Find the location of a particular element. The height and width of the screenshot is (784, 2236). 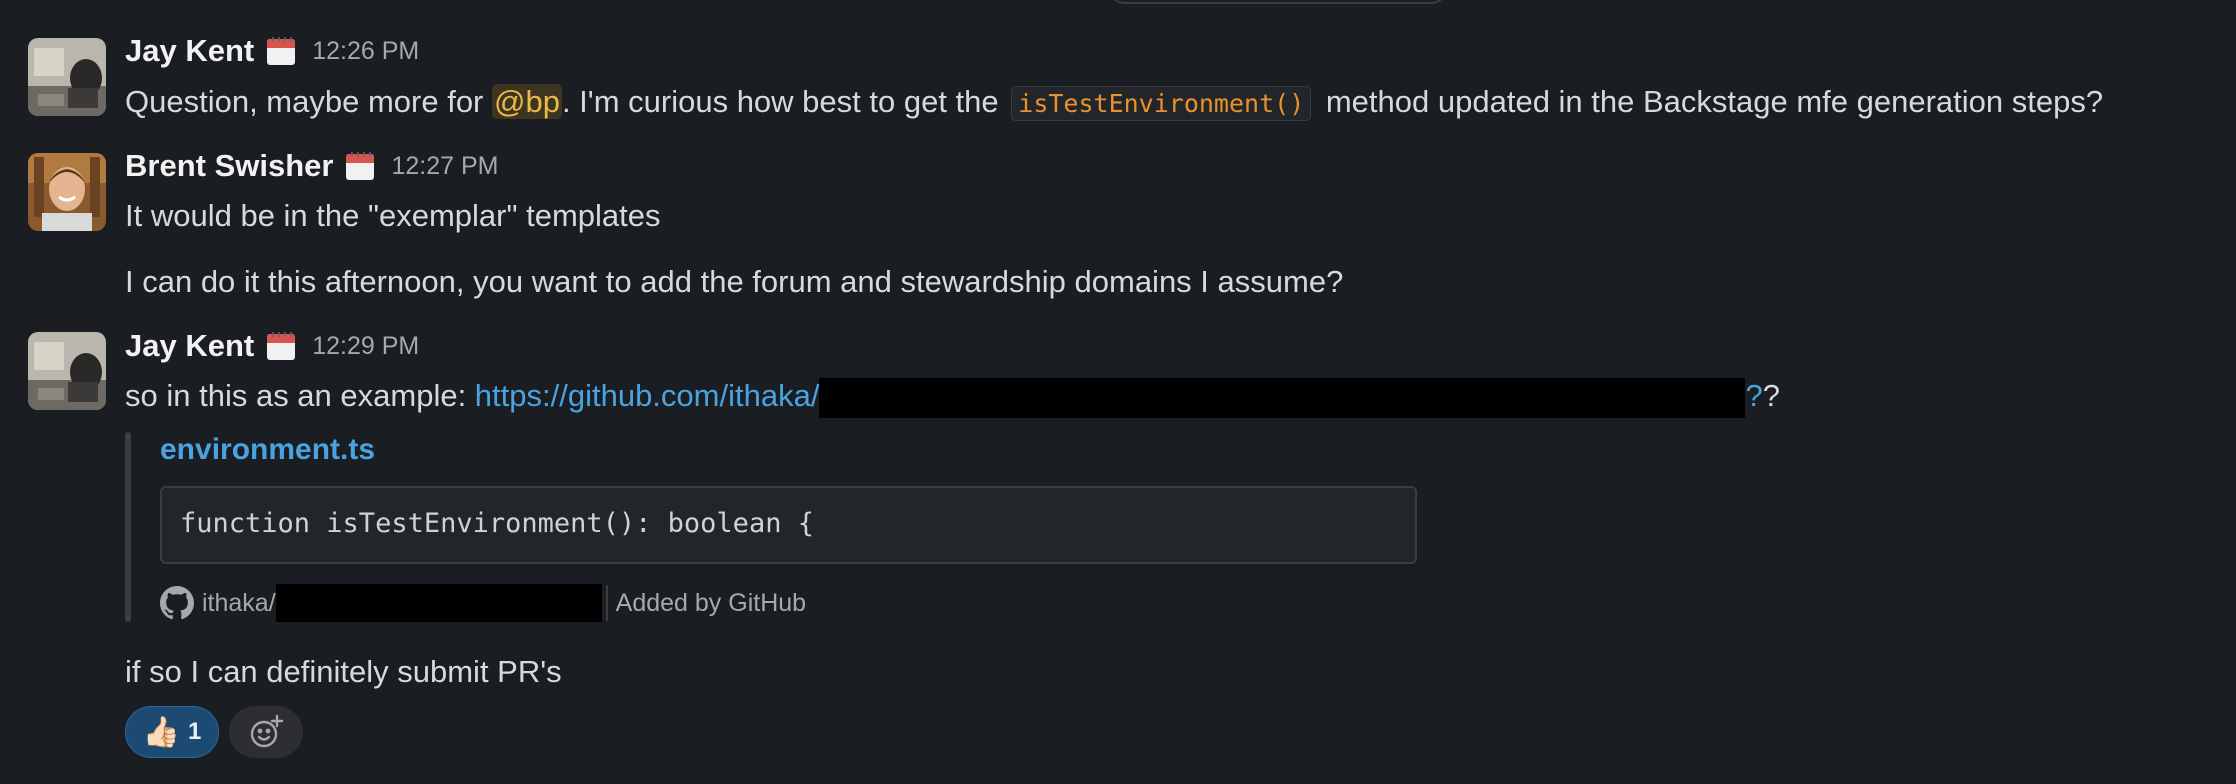

attachment-title-link: environment.ts is located at coordinates (267, 450).